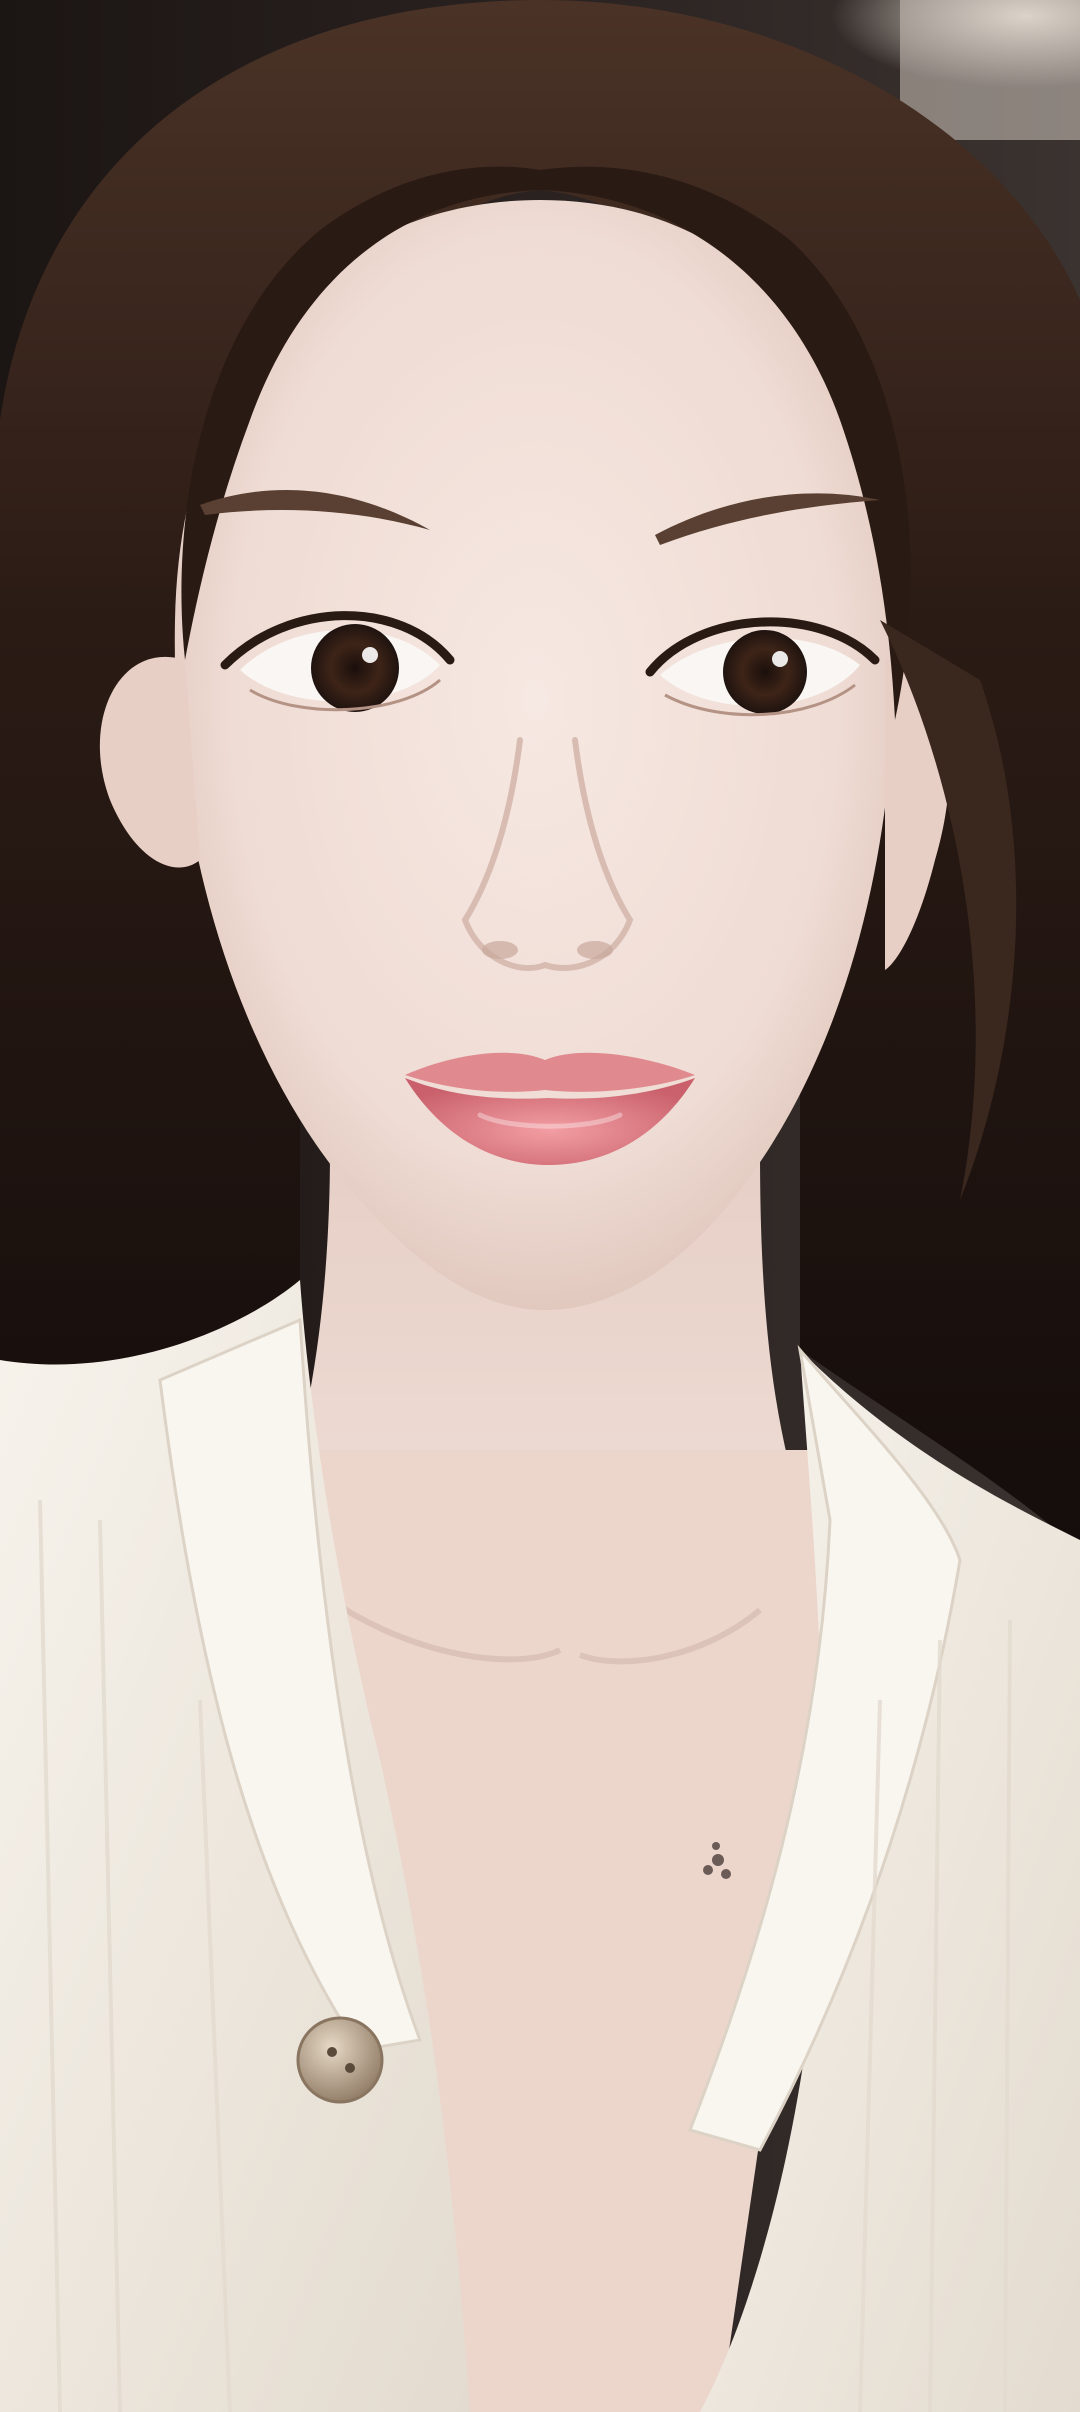  I want to click on blouse-button, so click(340, 2060).